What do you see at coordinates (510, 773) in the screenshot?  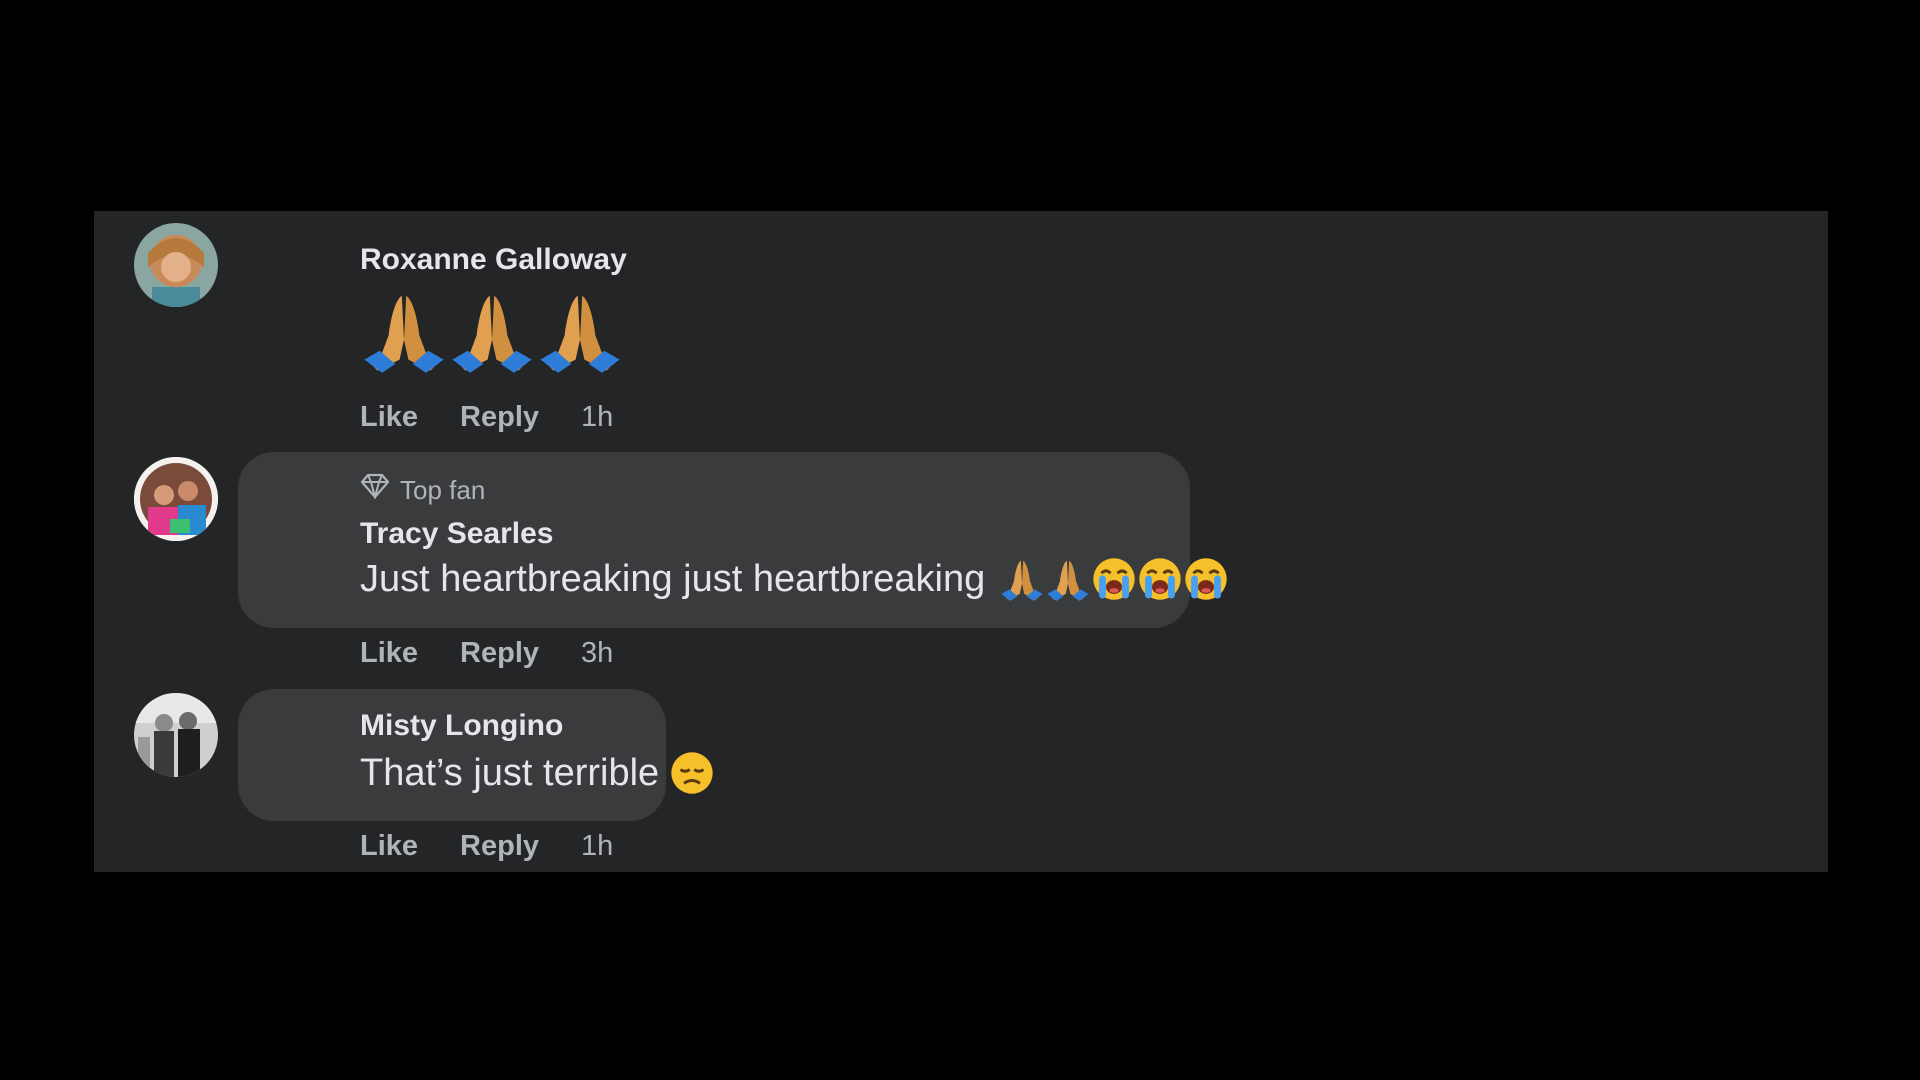 I see `comment-text-body: That’s just terrible` at bounding box center [510, 773].